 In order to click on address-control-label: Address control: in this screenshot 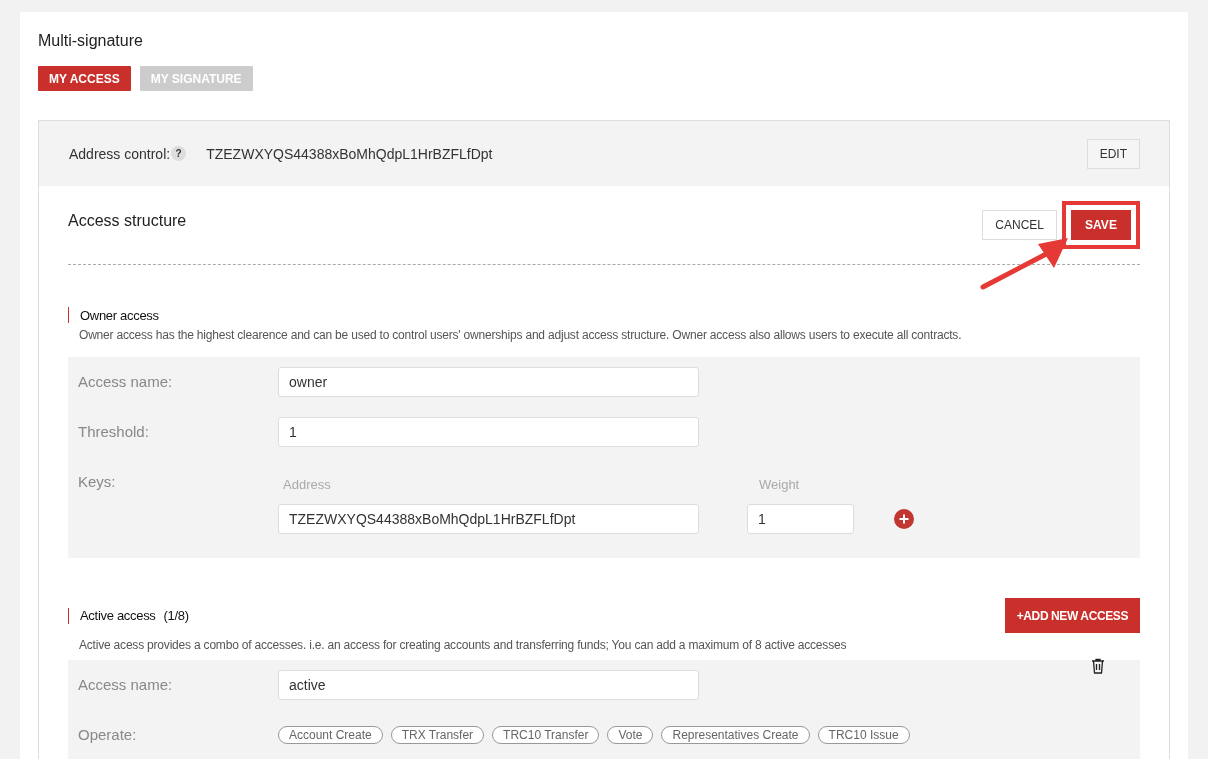, I will do `click(120, 153)`.